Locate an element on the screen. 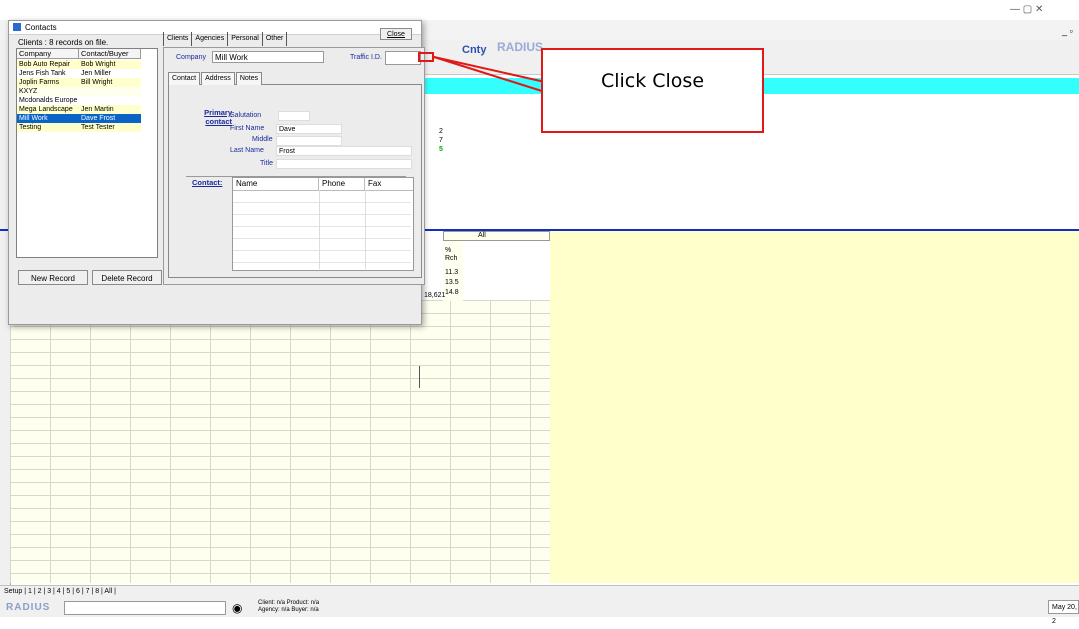 This screenshot has height=629, width=1079. reach-value: 18,621 is located at coordinates (435, 295).